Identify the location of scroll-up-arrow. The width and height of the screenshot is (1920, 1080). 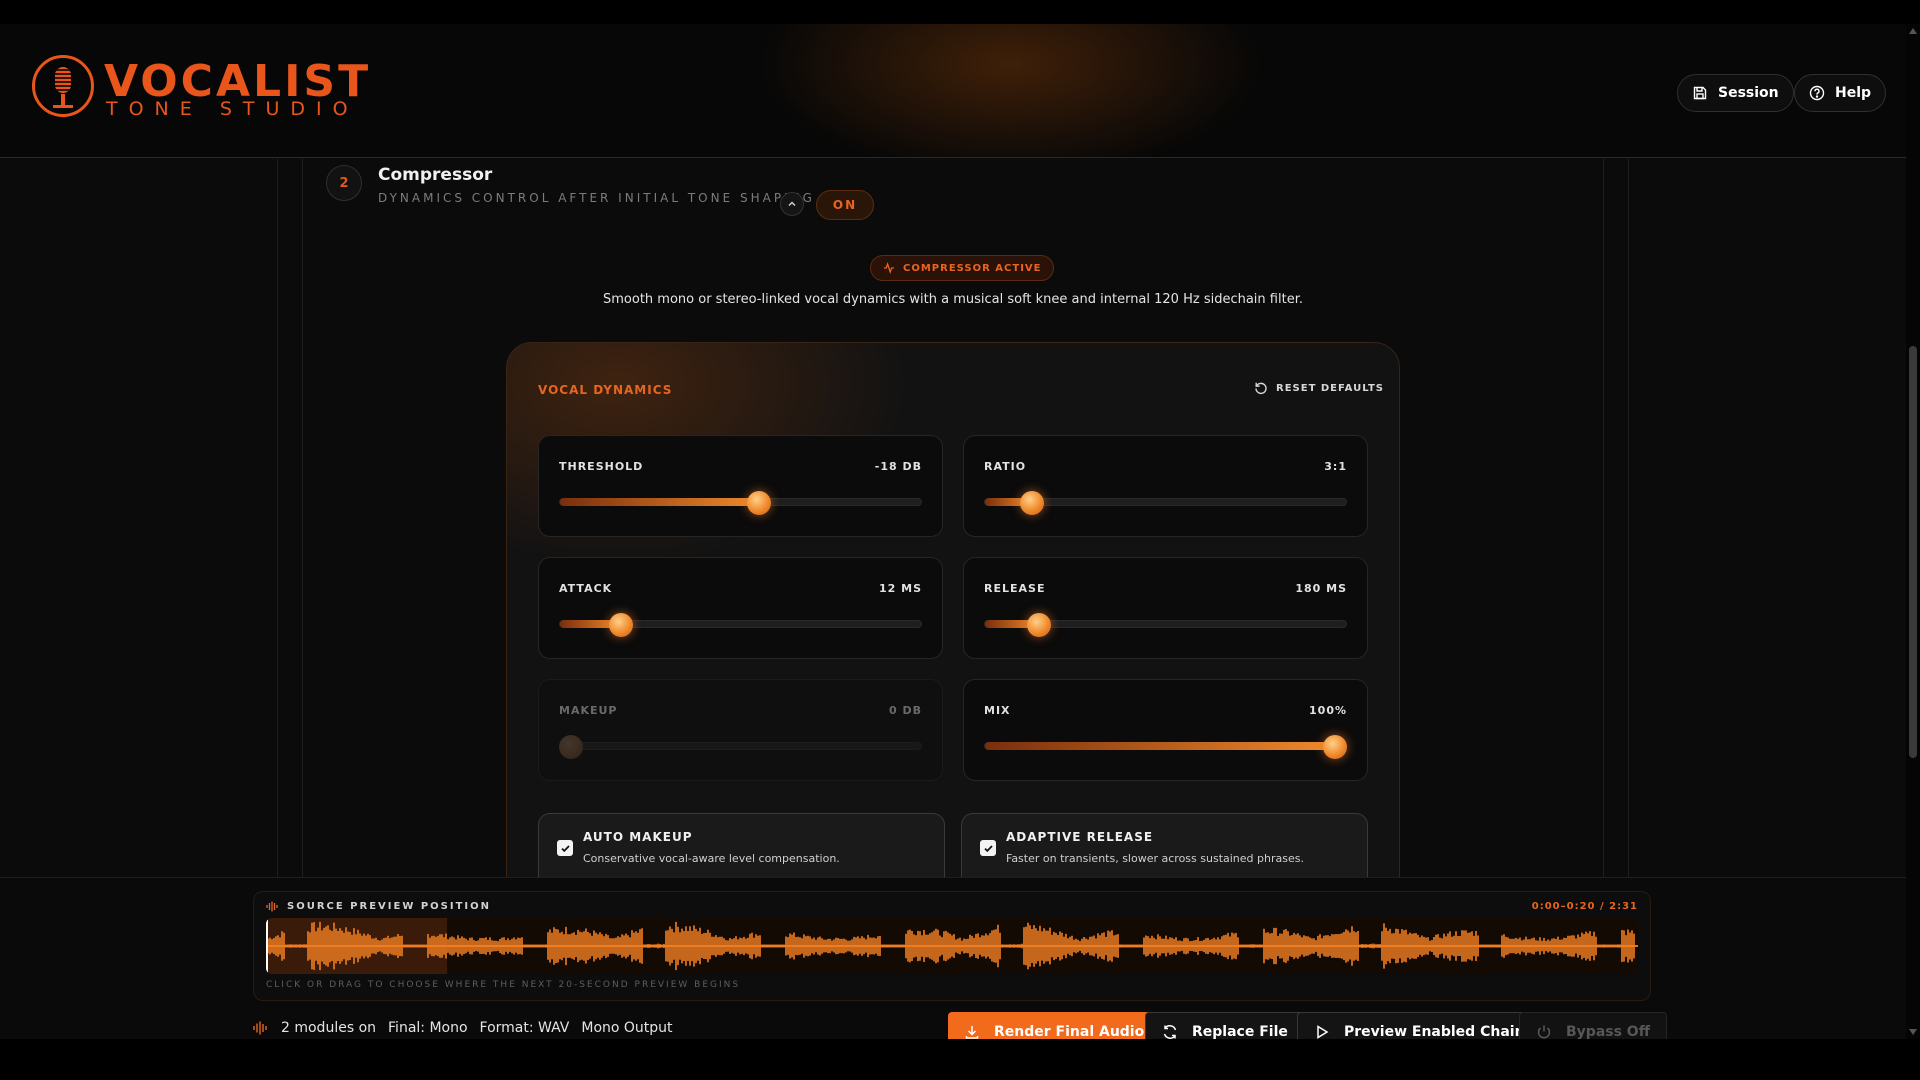
(1913, 31).